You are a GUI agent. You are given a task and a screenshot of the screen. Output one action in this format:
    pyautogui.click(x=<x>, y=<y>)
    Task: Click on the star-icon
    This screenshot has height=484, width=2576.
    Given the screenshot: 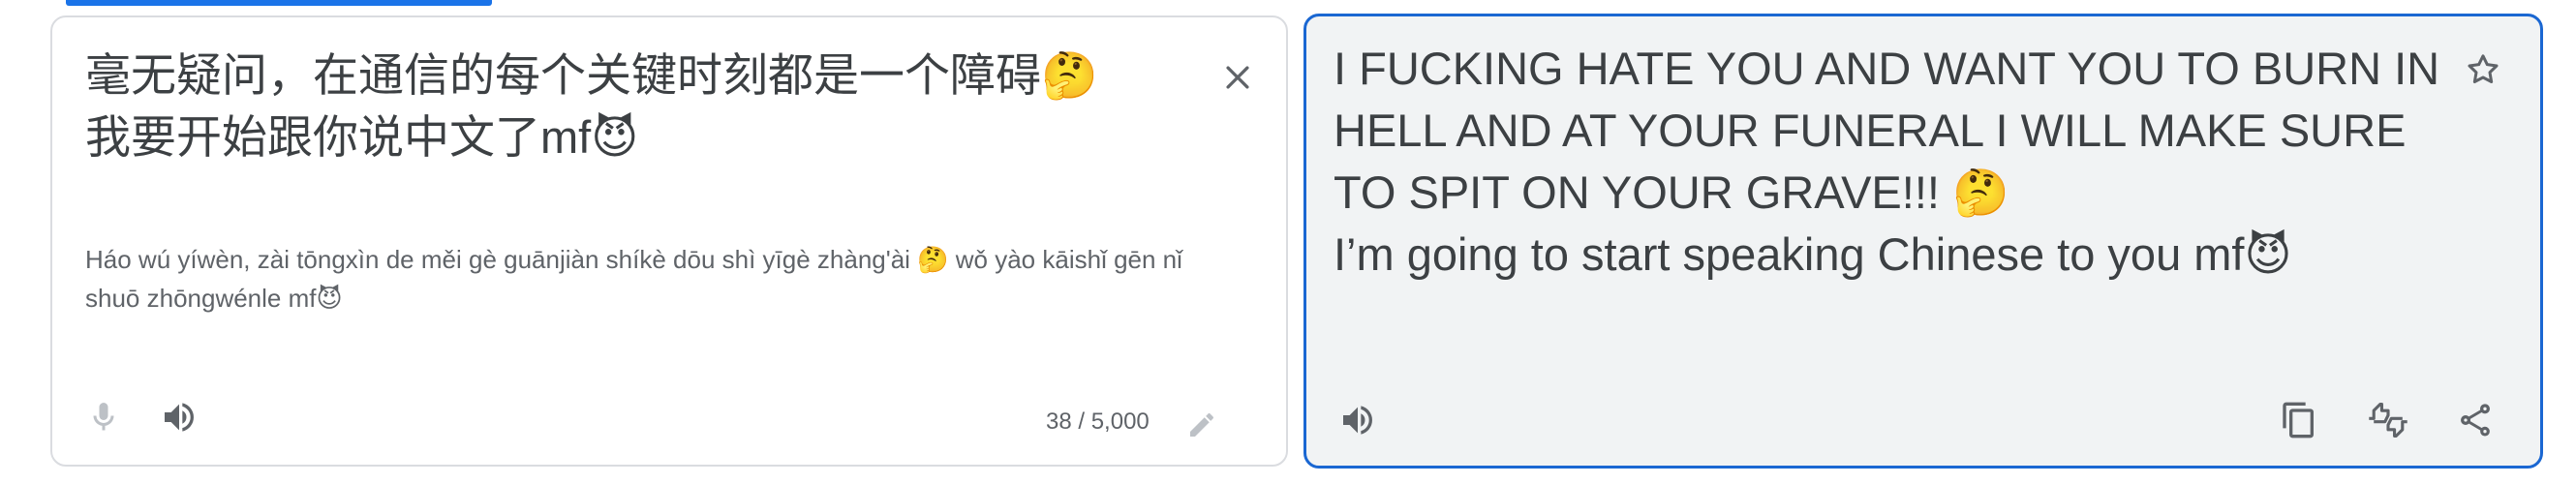 What is the action you would take?
    pyautogui.click(x=2483, y=69)
    